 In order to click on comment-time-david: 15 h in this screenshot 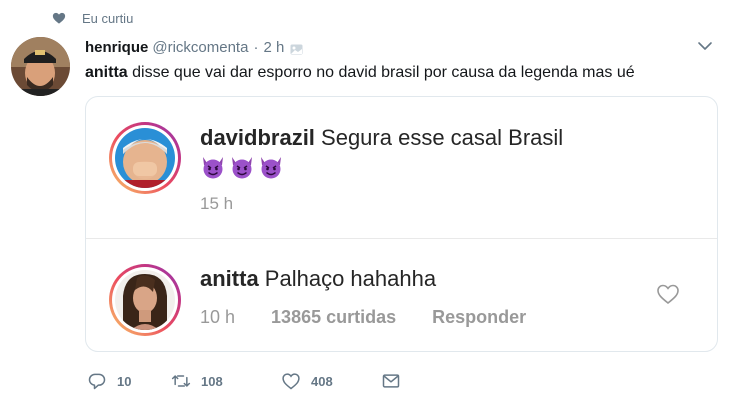, I will do `click(217, 203)`.